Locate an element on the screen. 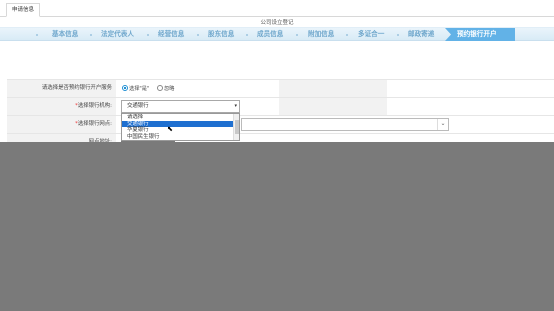  chevron-down-icon: ▾ is located at coordinates (235, 106).